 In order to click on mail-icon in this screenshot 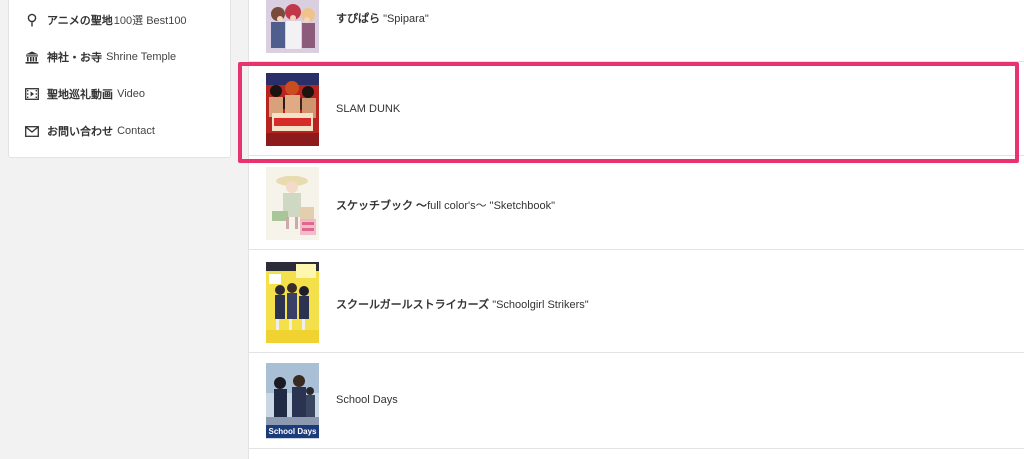, I will do `click(32, 131)`.